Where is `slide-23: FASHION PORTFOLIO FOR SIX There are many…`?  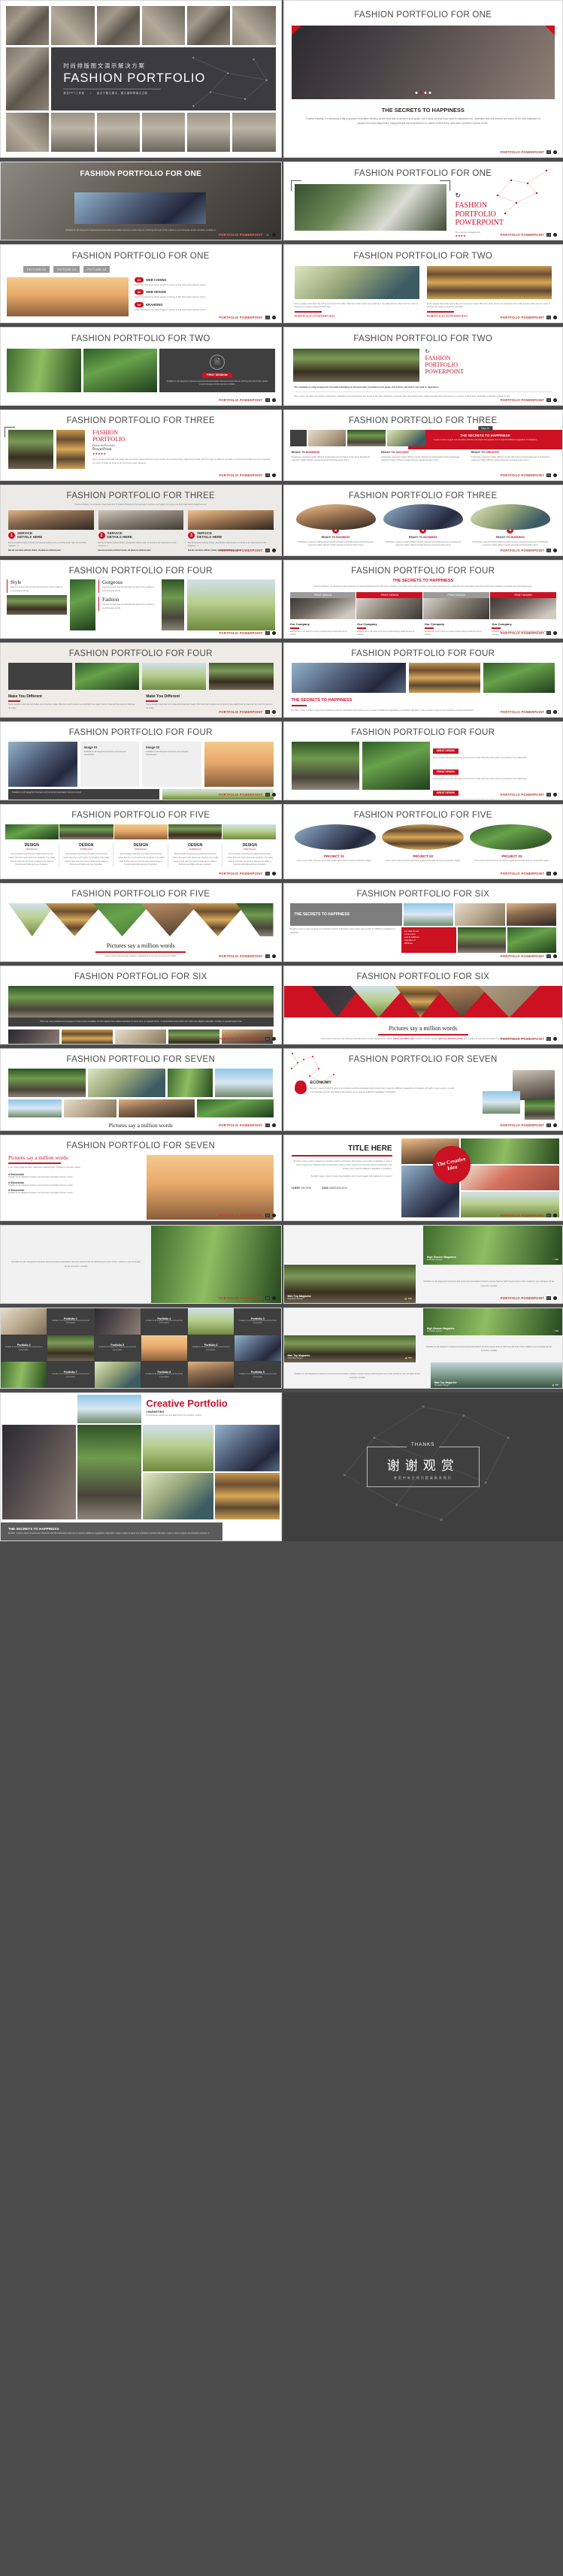
slide-23: FASHION PORTFOLIO FOR SIX There are many… is located at coordinates (141, 1006).